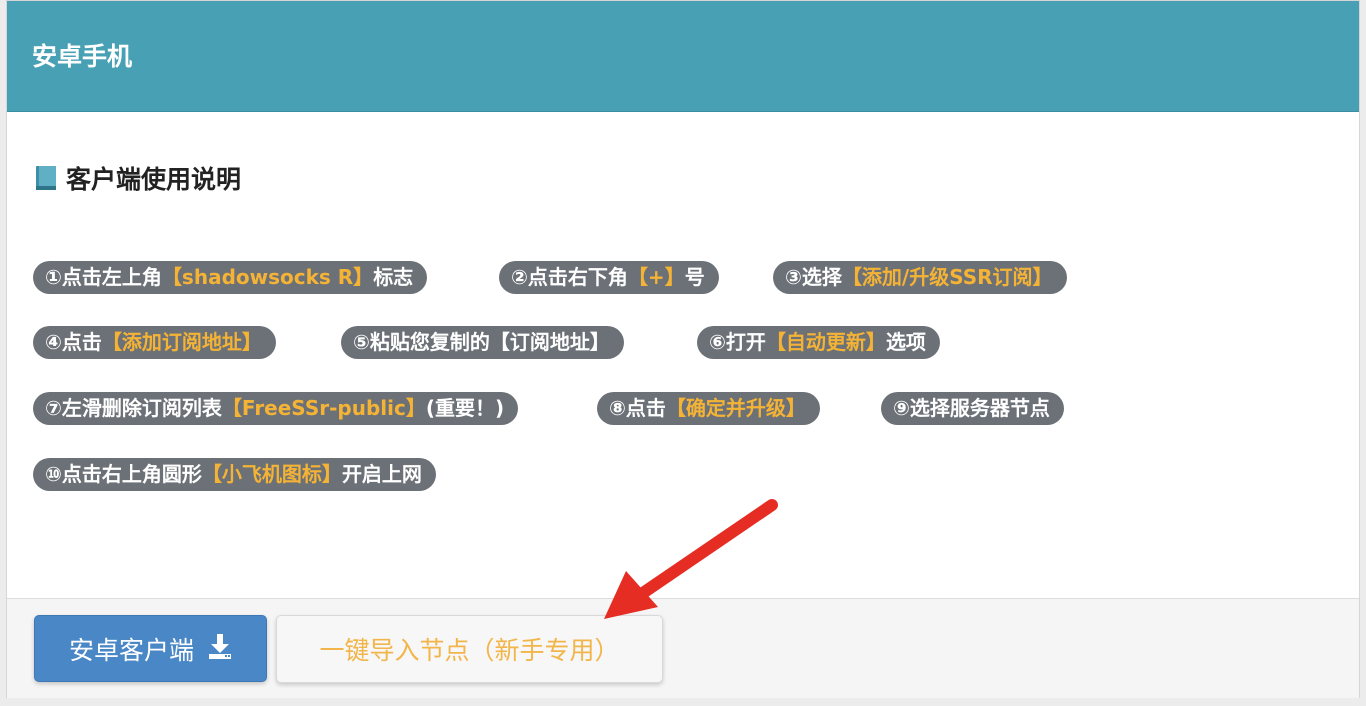 This screenshot has width=1366, height=706. I want to click on step-4-highlight: 【添加订阅地址】, so click(181, 342).